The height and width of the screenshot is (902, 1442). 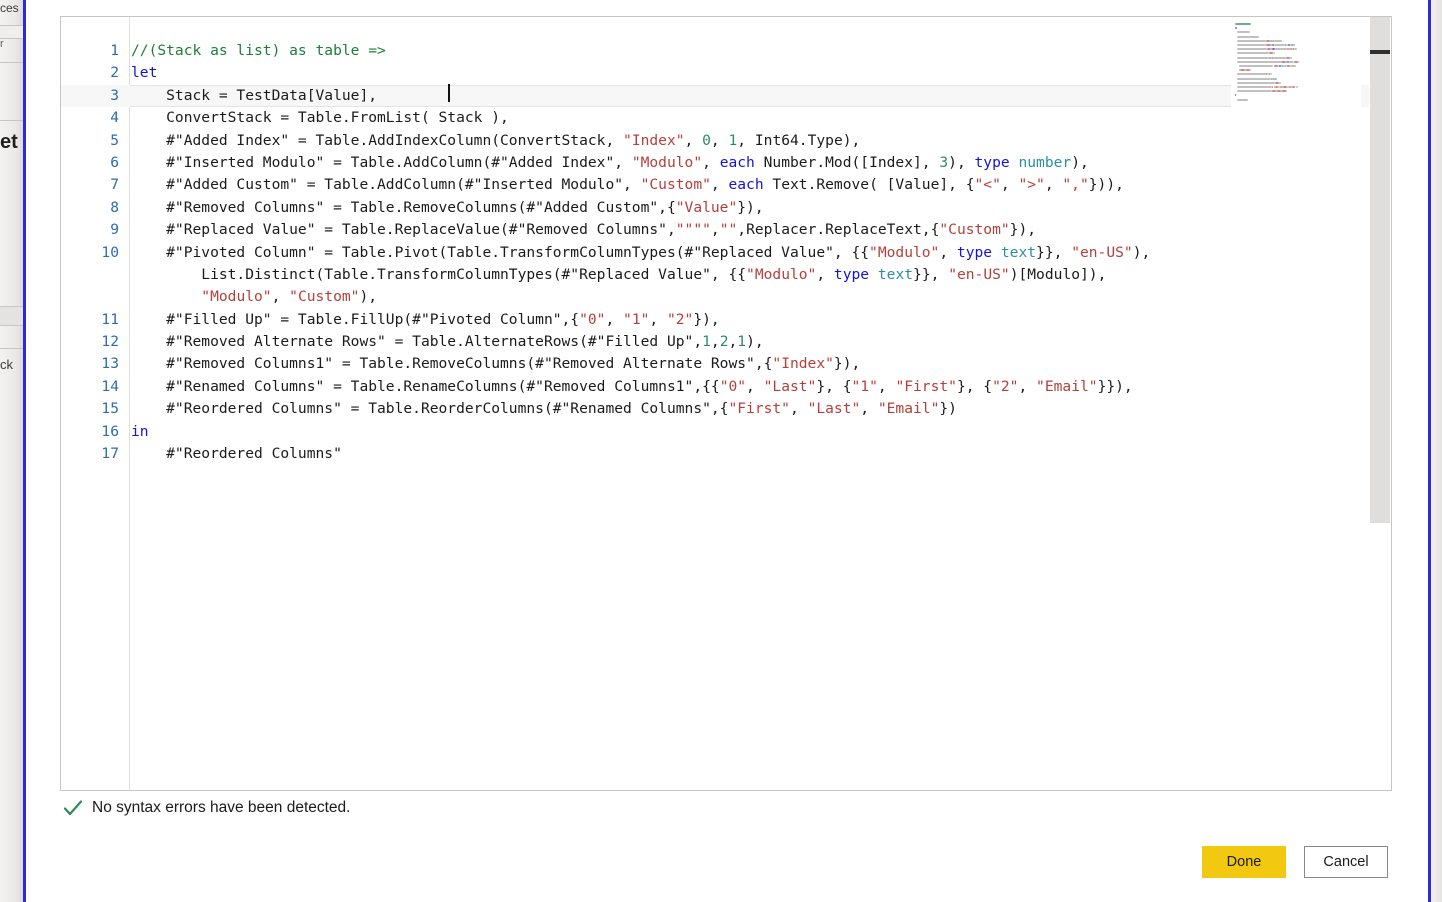 What do you see at coordinates (716, 432) in the screenshot?
I see `code-line: 16 in` at bounding box center [716, 432].